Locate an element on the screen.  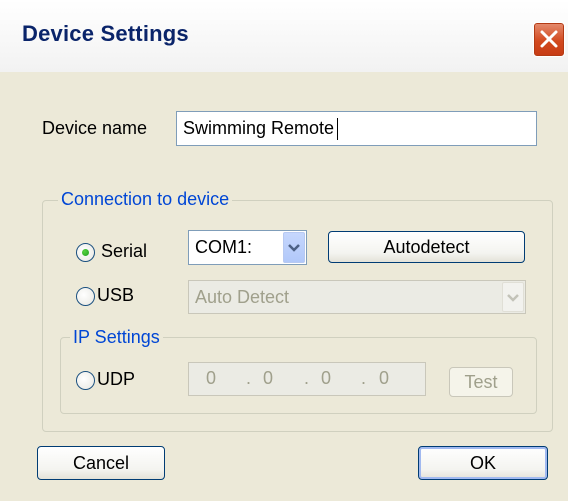
connection-group-title: Connection to device is located at coordinates (145, 199).